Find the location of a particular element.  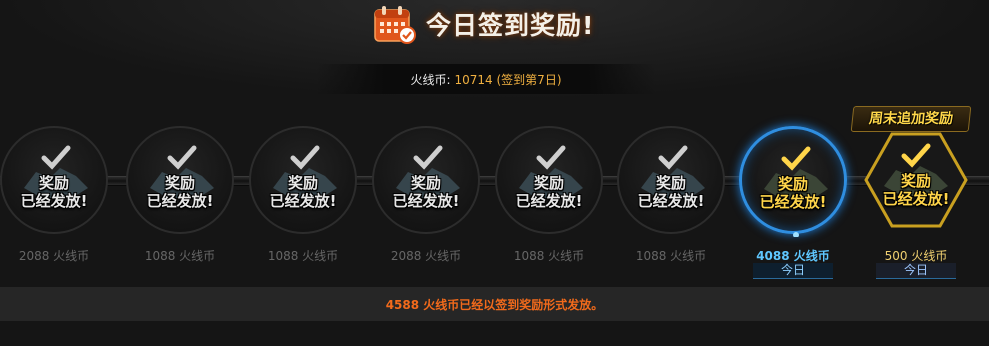

day-badge-1: 奖励 已经发放! is located at coordinates (55, 181).